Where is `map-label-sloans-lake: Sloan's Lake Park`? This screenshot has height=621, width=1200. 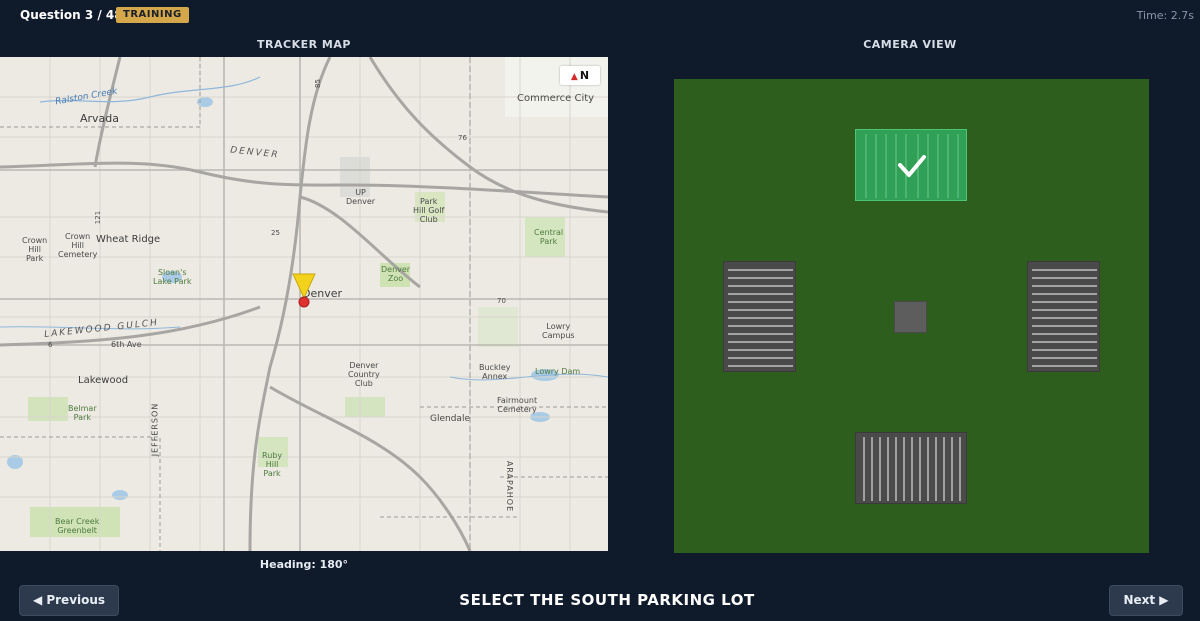 map-label-sloans-lake: Sloan's Lake Park is located at coordinates (172, 277).